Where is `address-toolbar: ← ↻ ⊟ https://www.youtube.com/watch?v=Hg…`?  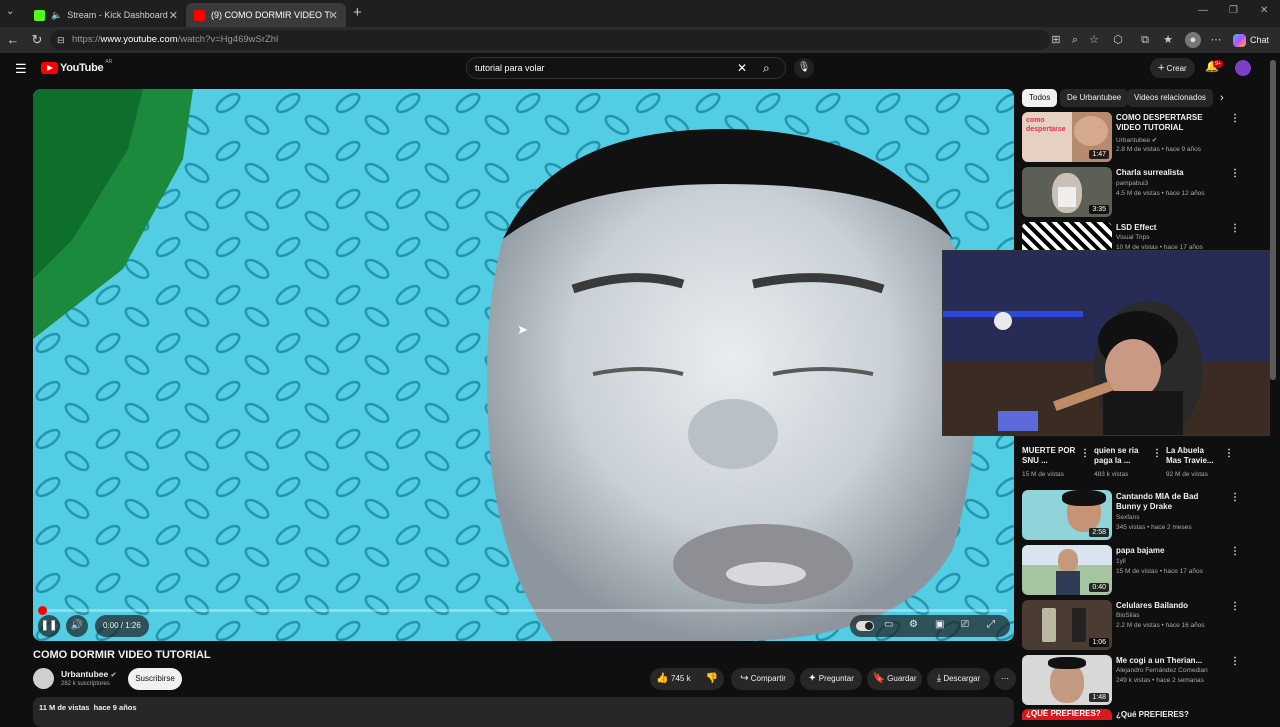 address-toolbar: ← ↻ ⊟ https://www.youtube.com/watch?v=Hg… is located at coordinates (640, 40).